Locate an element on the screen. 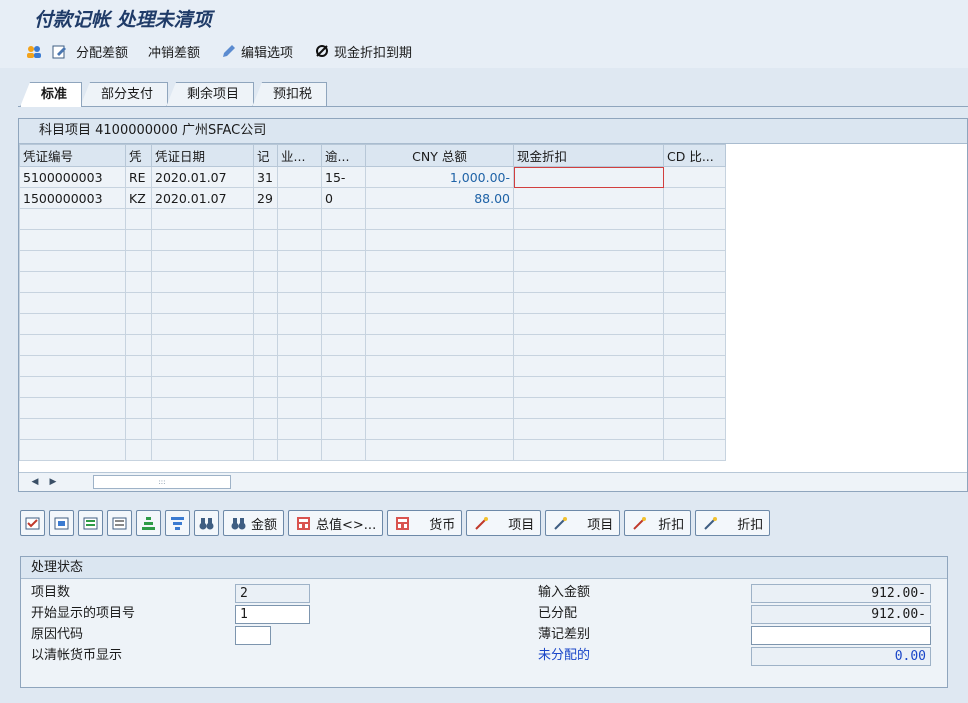  col-doc-type: 凭 is located at coordinates (138, 155).